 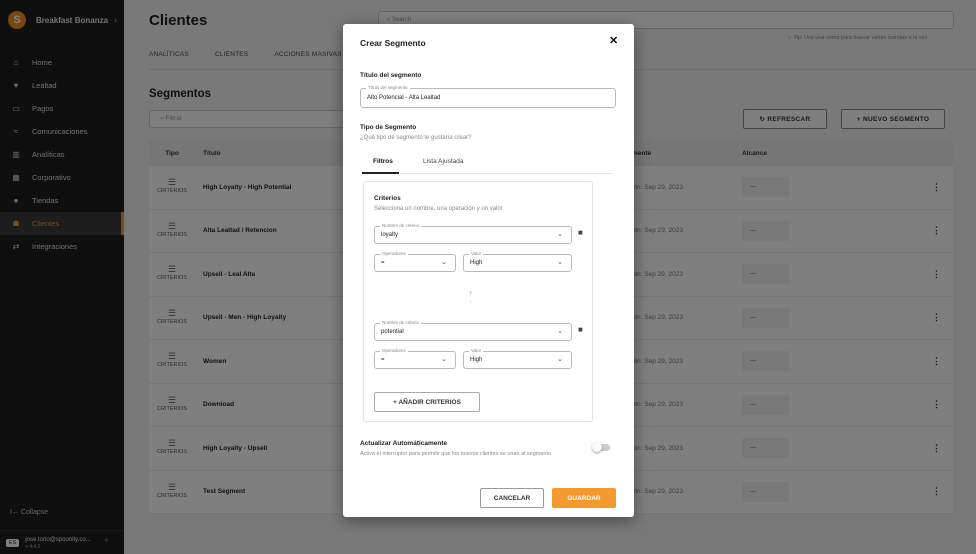 What do you see at coordinates (597, 447) in the screenshot?
I see `toggle-knob` at bounding box center [597, 447].